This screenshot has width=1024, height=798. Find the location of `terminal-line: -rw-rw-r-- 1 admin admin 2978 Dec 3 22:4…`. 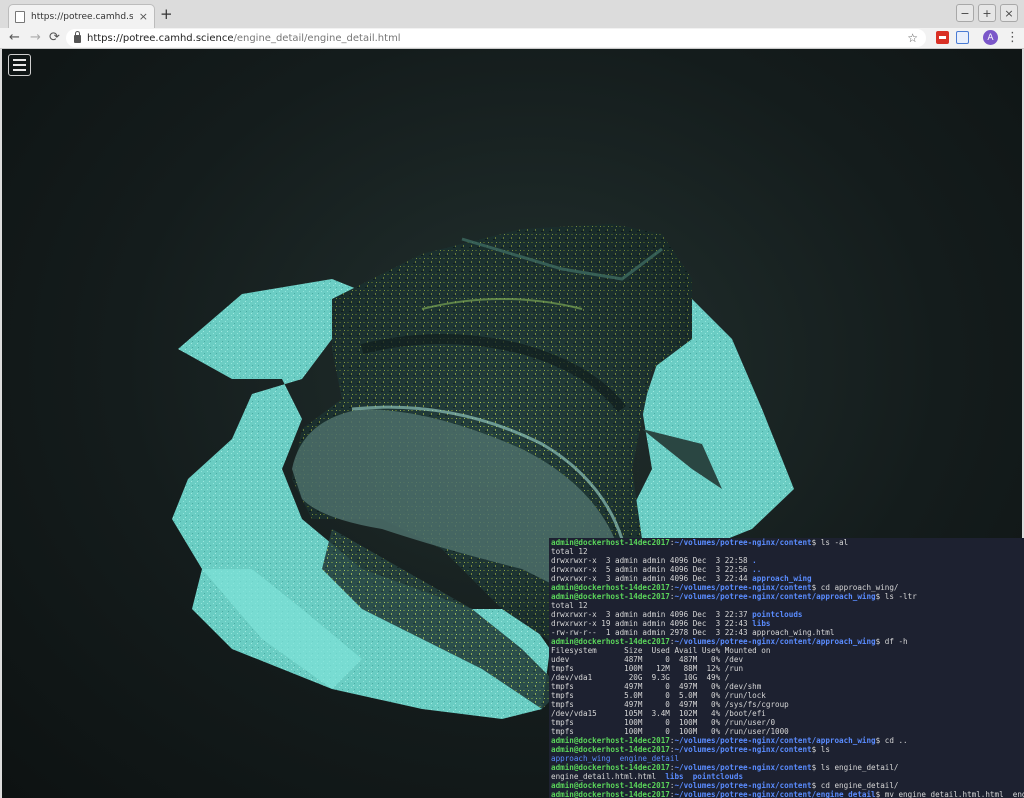

terminal-line: -rw-rw-r-- 1 admin admin 2978 Dec 3 22:4… is located at coordinates (787, 632).